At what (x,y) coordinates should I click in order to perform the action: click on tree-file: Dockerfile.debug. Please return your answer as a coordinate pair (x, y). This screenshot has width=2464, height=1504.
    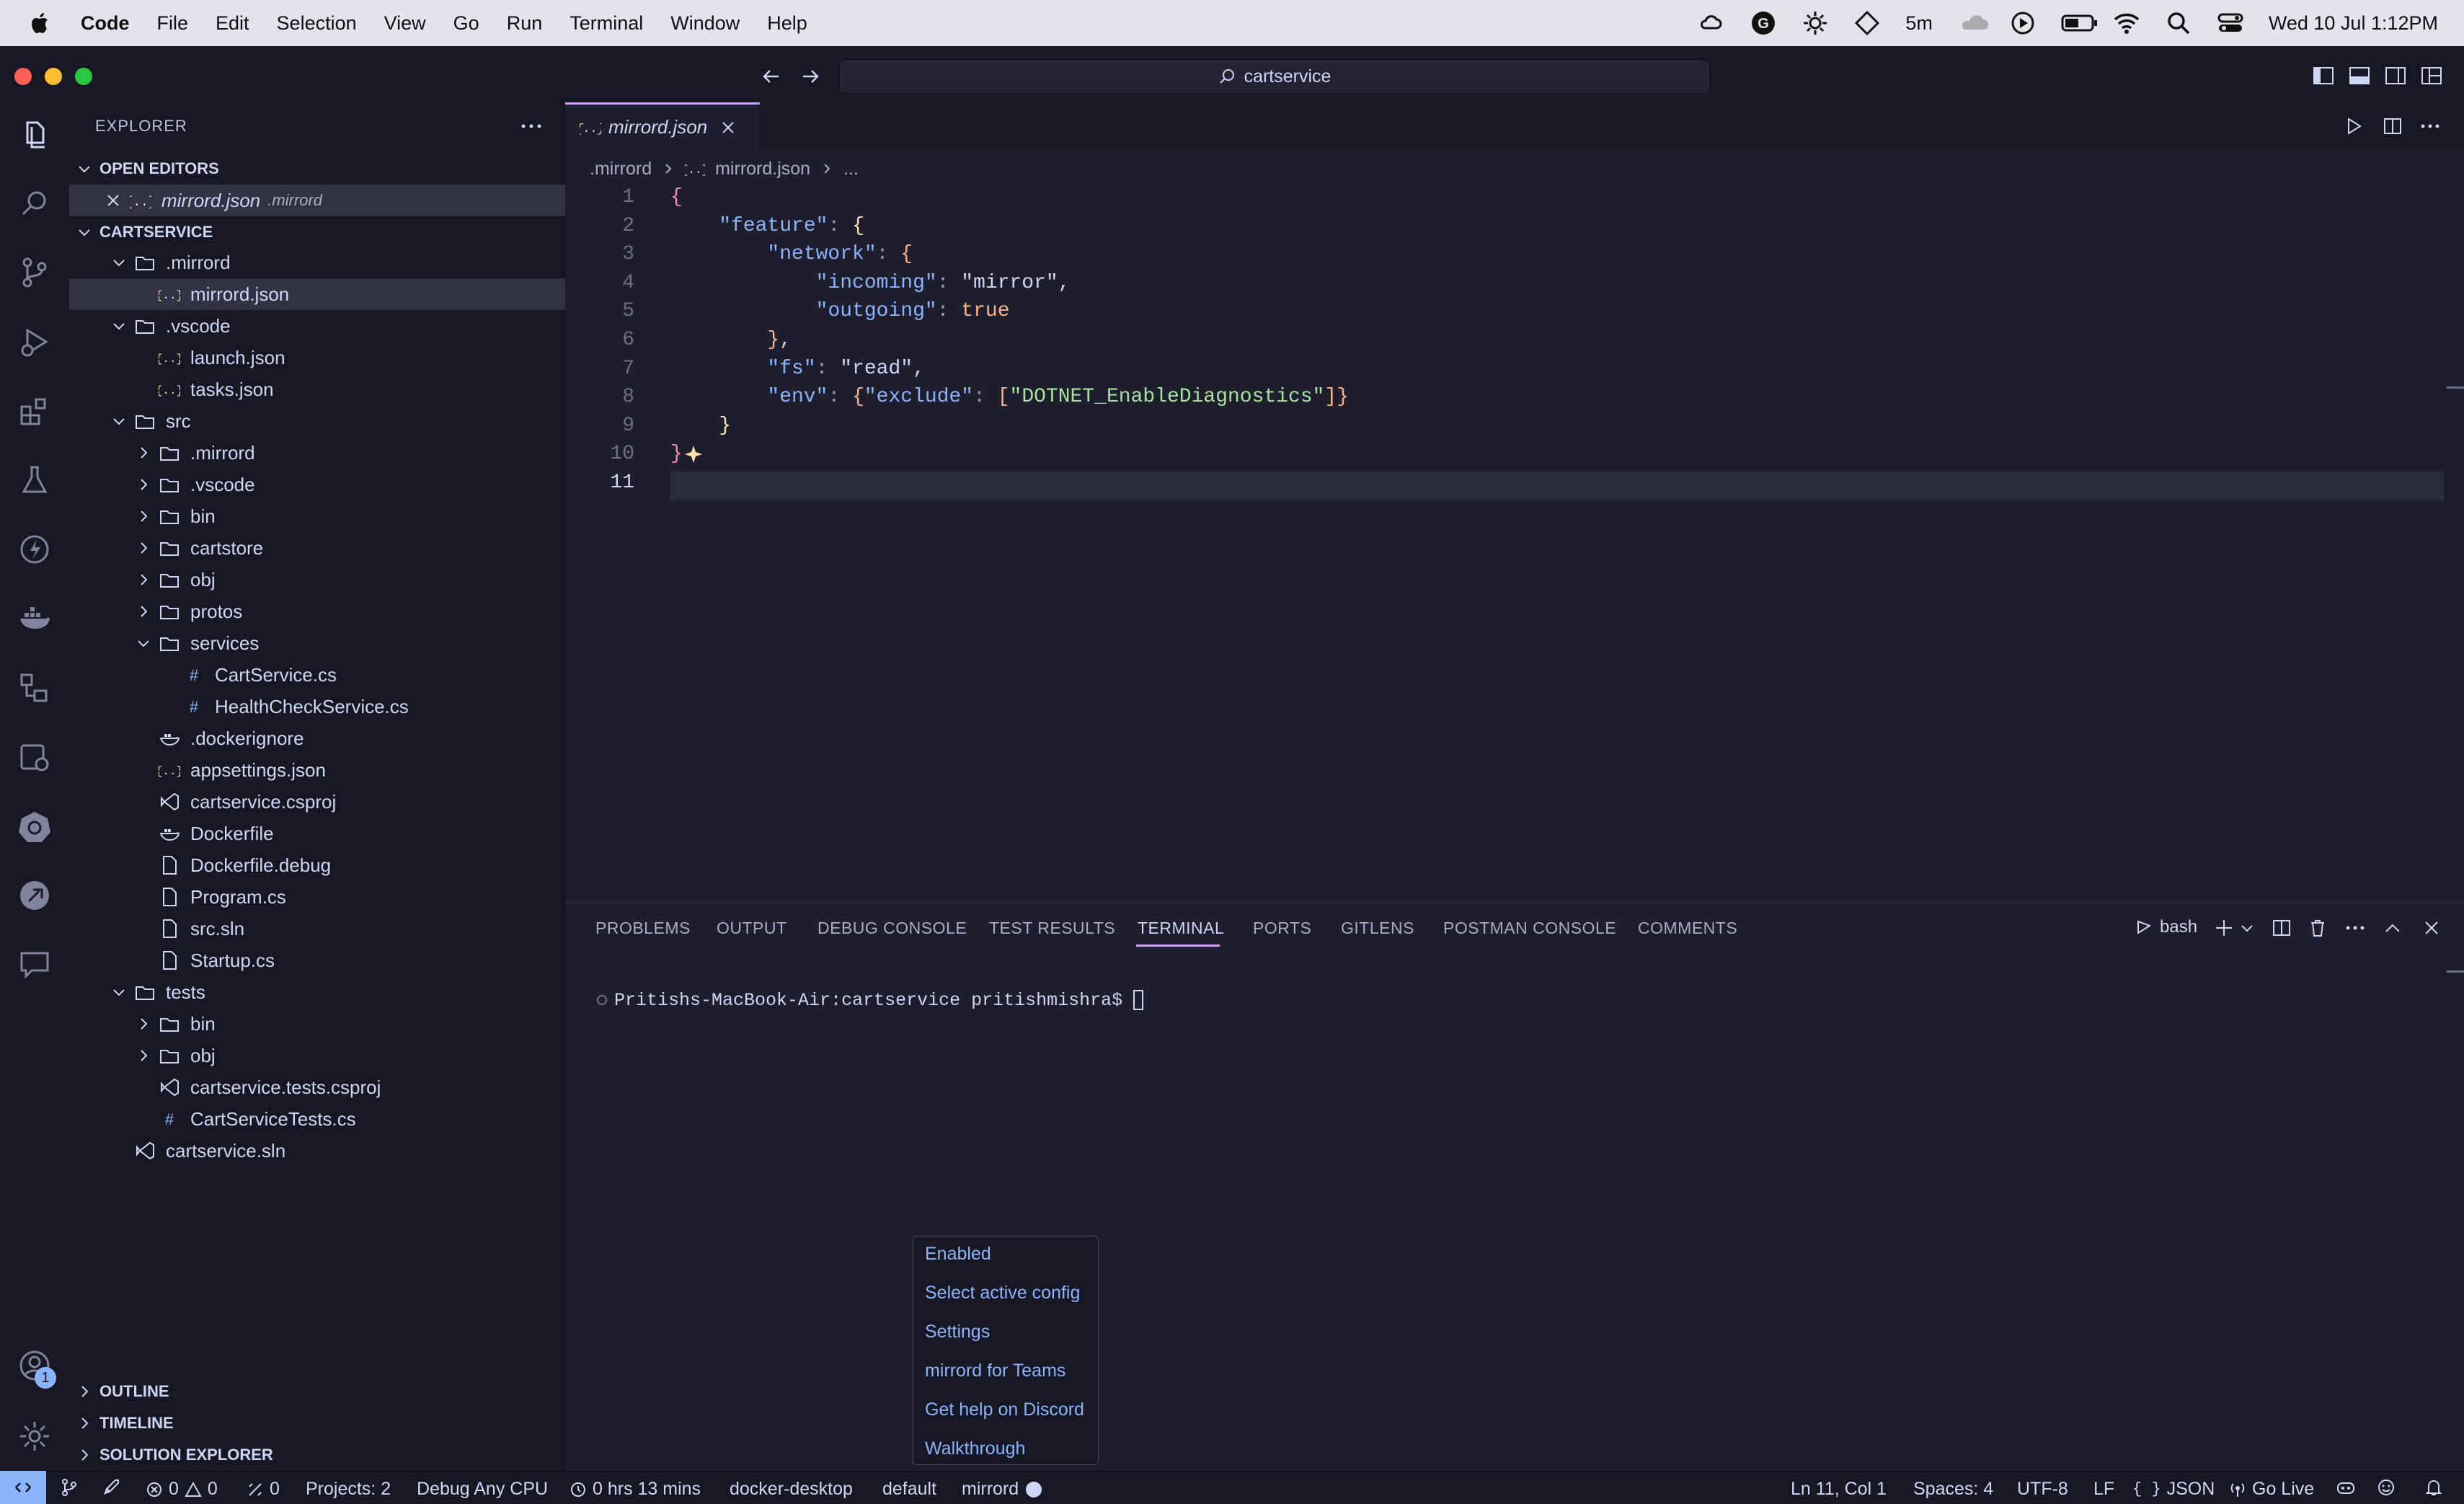
    Looking at the image, I should click on (317, 865).